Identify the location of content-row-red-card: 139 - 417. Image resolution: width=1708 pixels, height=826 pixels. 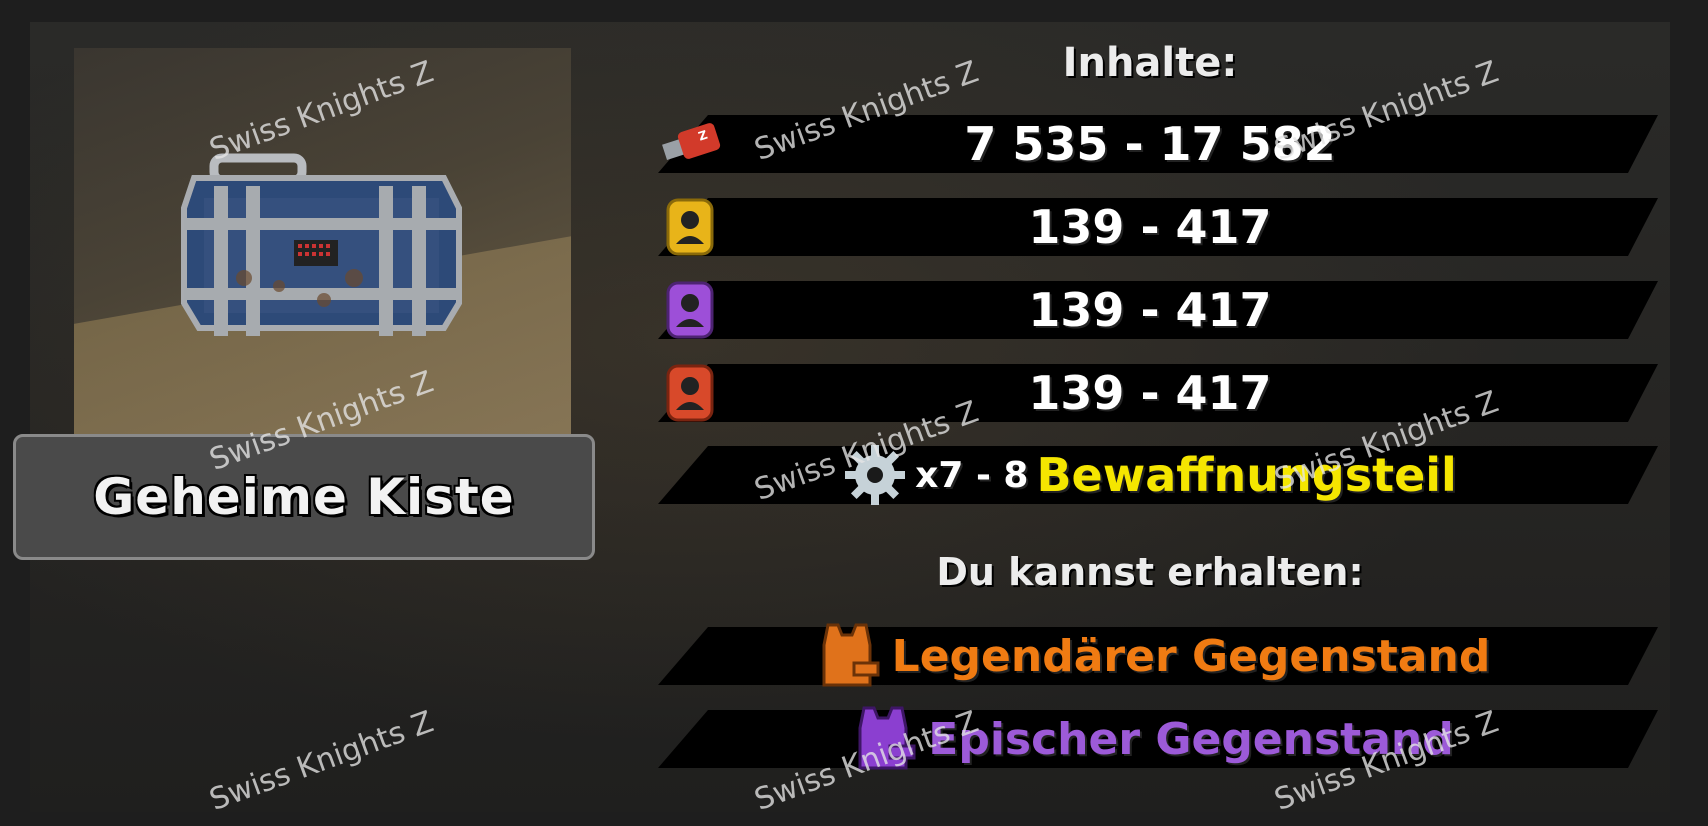
(1150, 393).